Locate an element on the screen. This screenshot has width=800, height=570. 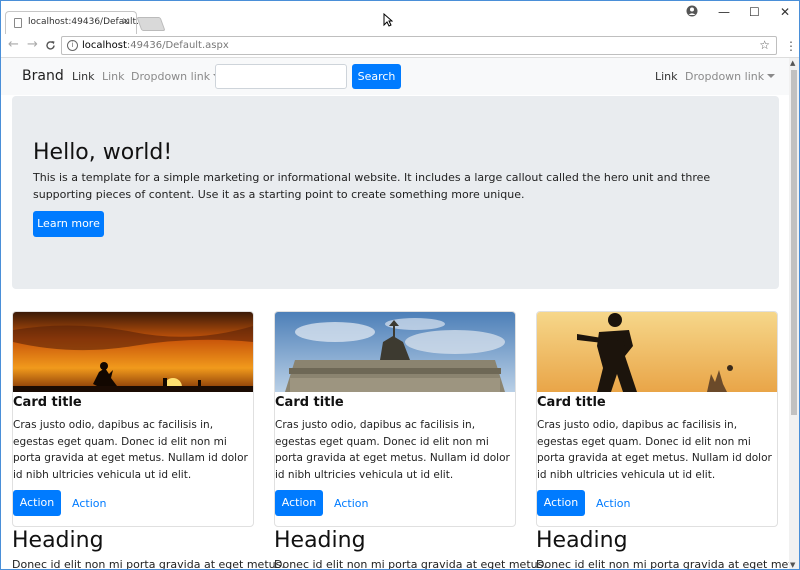
navbar-brand: Brand is located at coordinates (43, 76).